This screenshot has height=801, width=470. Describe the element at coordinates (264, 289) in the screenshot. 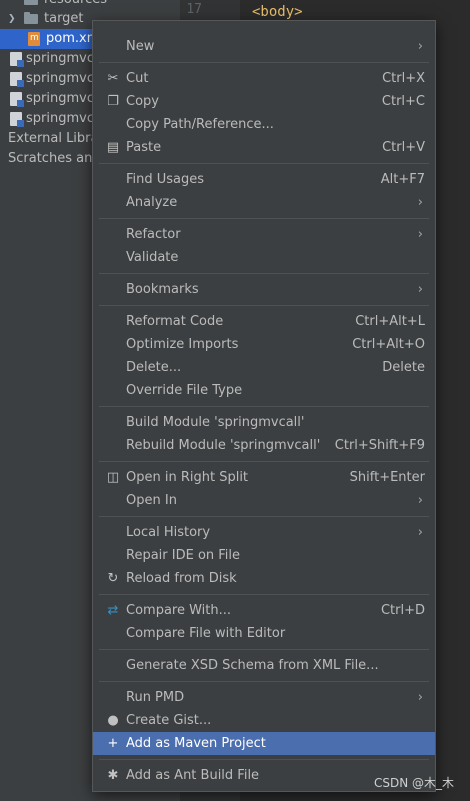

I see `menu-item-bookmarks: Bookmarks ›` at that location.